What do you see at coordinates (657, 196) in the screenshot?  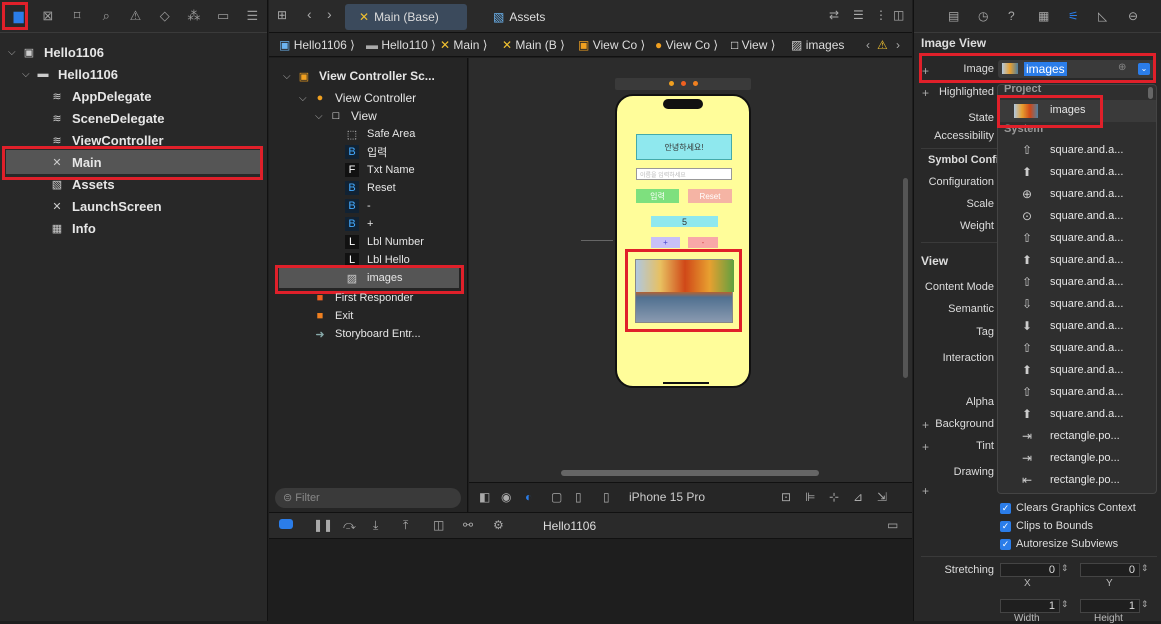 I see `input-button: 입력` at bounding box center [657, 196].